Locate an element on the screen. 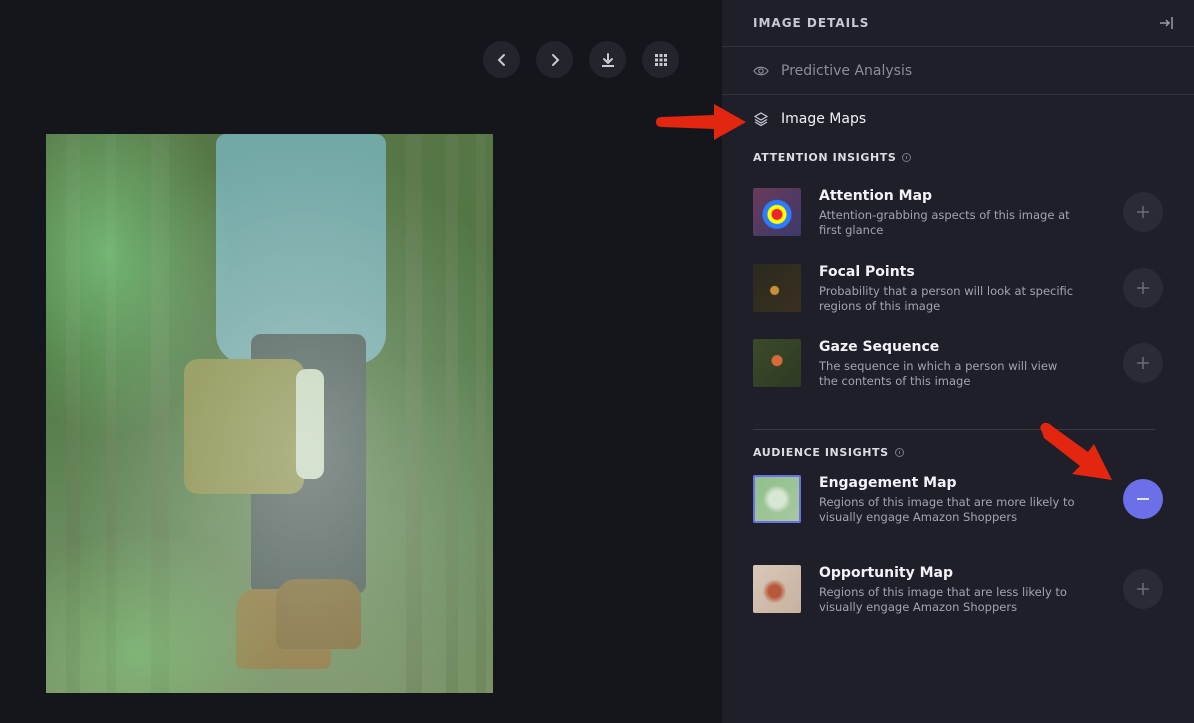 Image resolution: width=1194 pixels, height=723 pixels. eye-icon is located at coordinates (761, 70).